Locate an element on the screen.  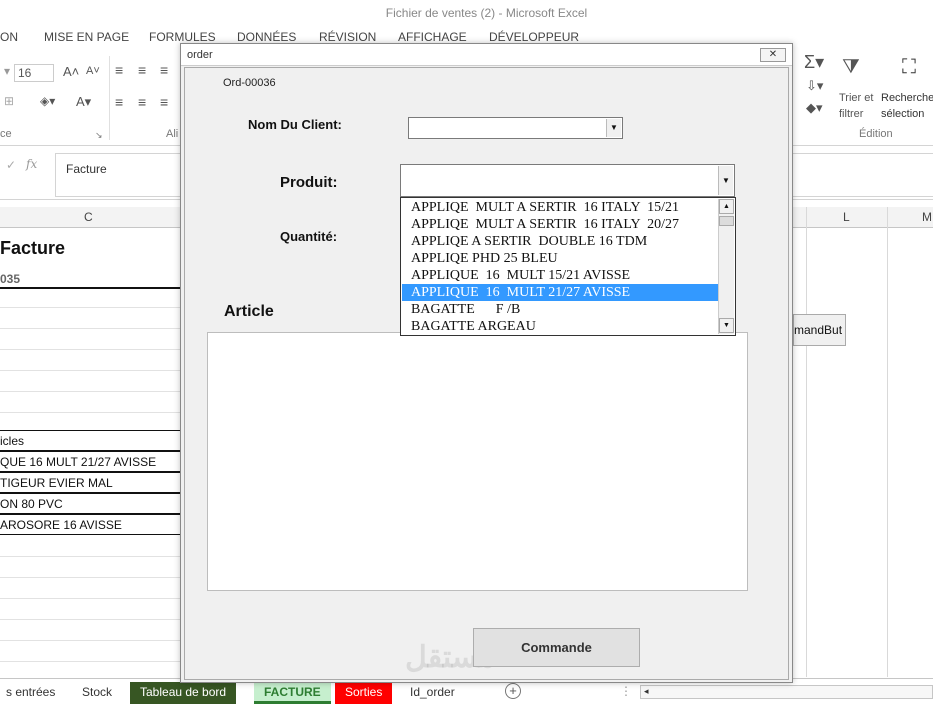
fill-color-icon: ◈▾ is located at coordinates (47, 101).